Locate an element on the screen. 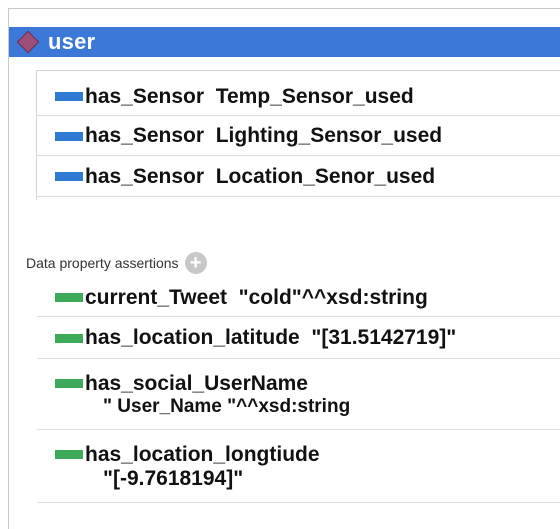 This screenshot has width=560, height=529. object-property-row: has_Sensor Location_Senor_used is located at coordinates (298, 177).